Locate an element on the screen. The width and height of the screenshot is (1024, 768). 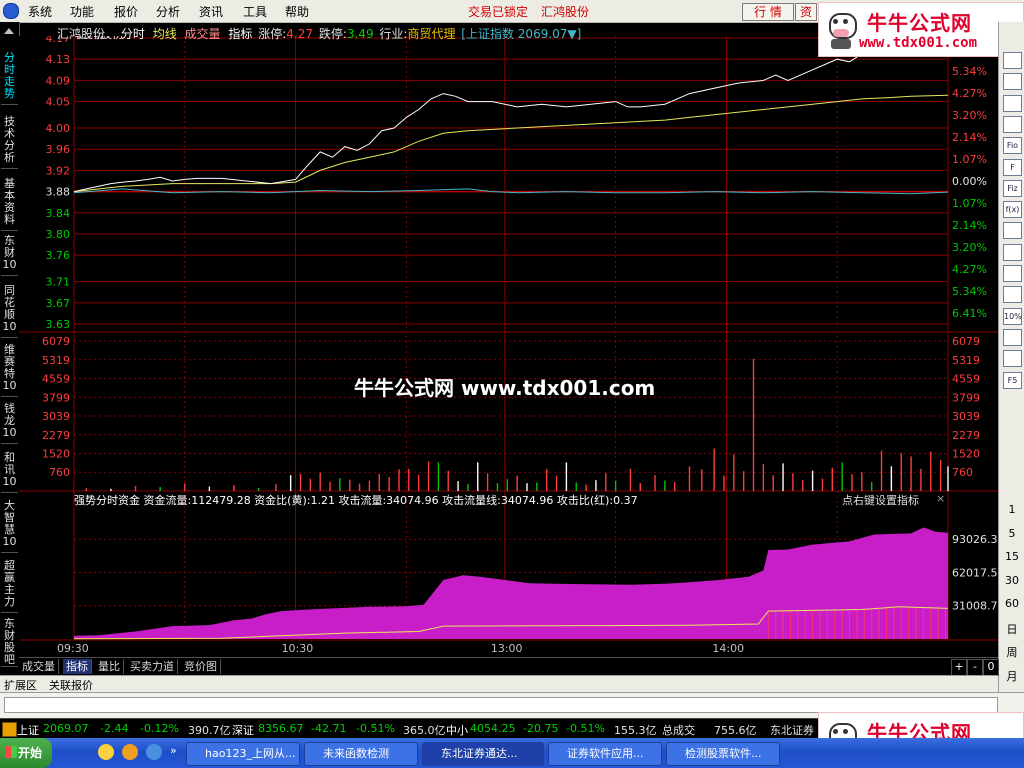
chart2-icon is located at coordinates (1012, 103).